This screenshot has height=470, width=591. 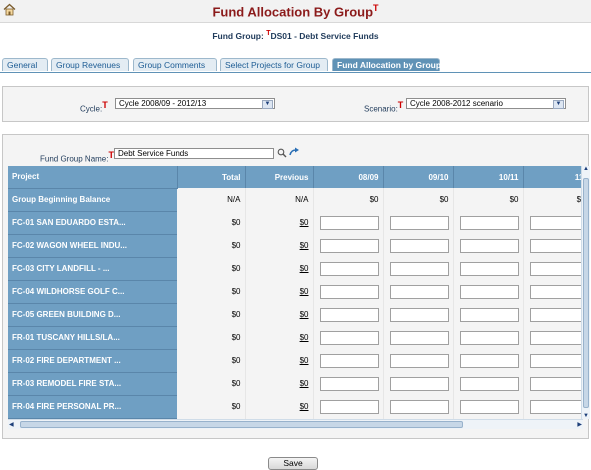 What do you see at coordinates (234, 199) in the screenshot?
I see `total-cell-text: N/A` at bounding box center [234, 199].